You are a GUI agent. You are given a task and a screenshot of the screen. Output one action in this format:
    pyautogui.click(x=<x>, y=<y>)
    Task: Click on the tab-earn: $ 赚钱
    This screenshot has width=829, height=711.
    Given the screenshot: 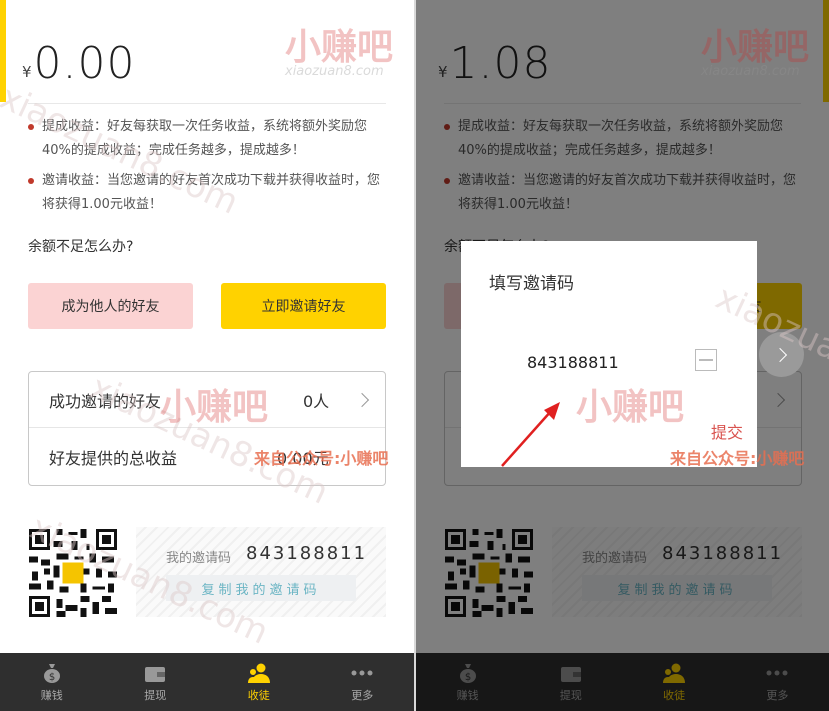 What is the action you would take?
    pyautogui.click(x=52, y=682)
    